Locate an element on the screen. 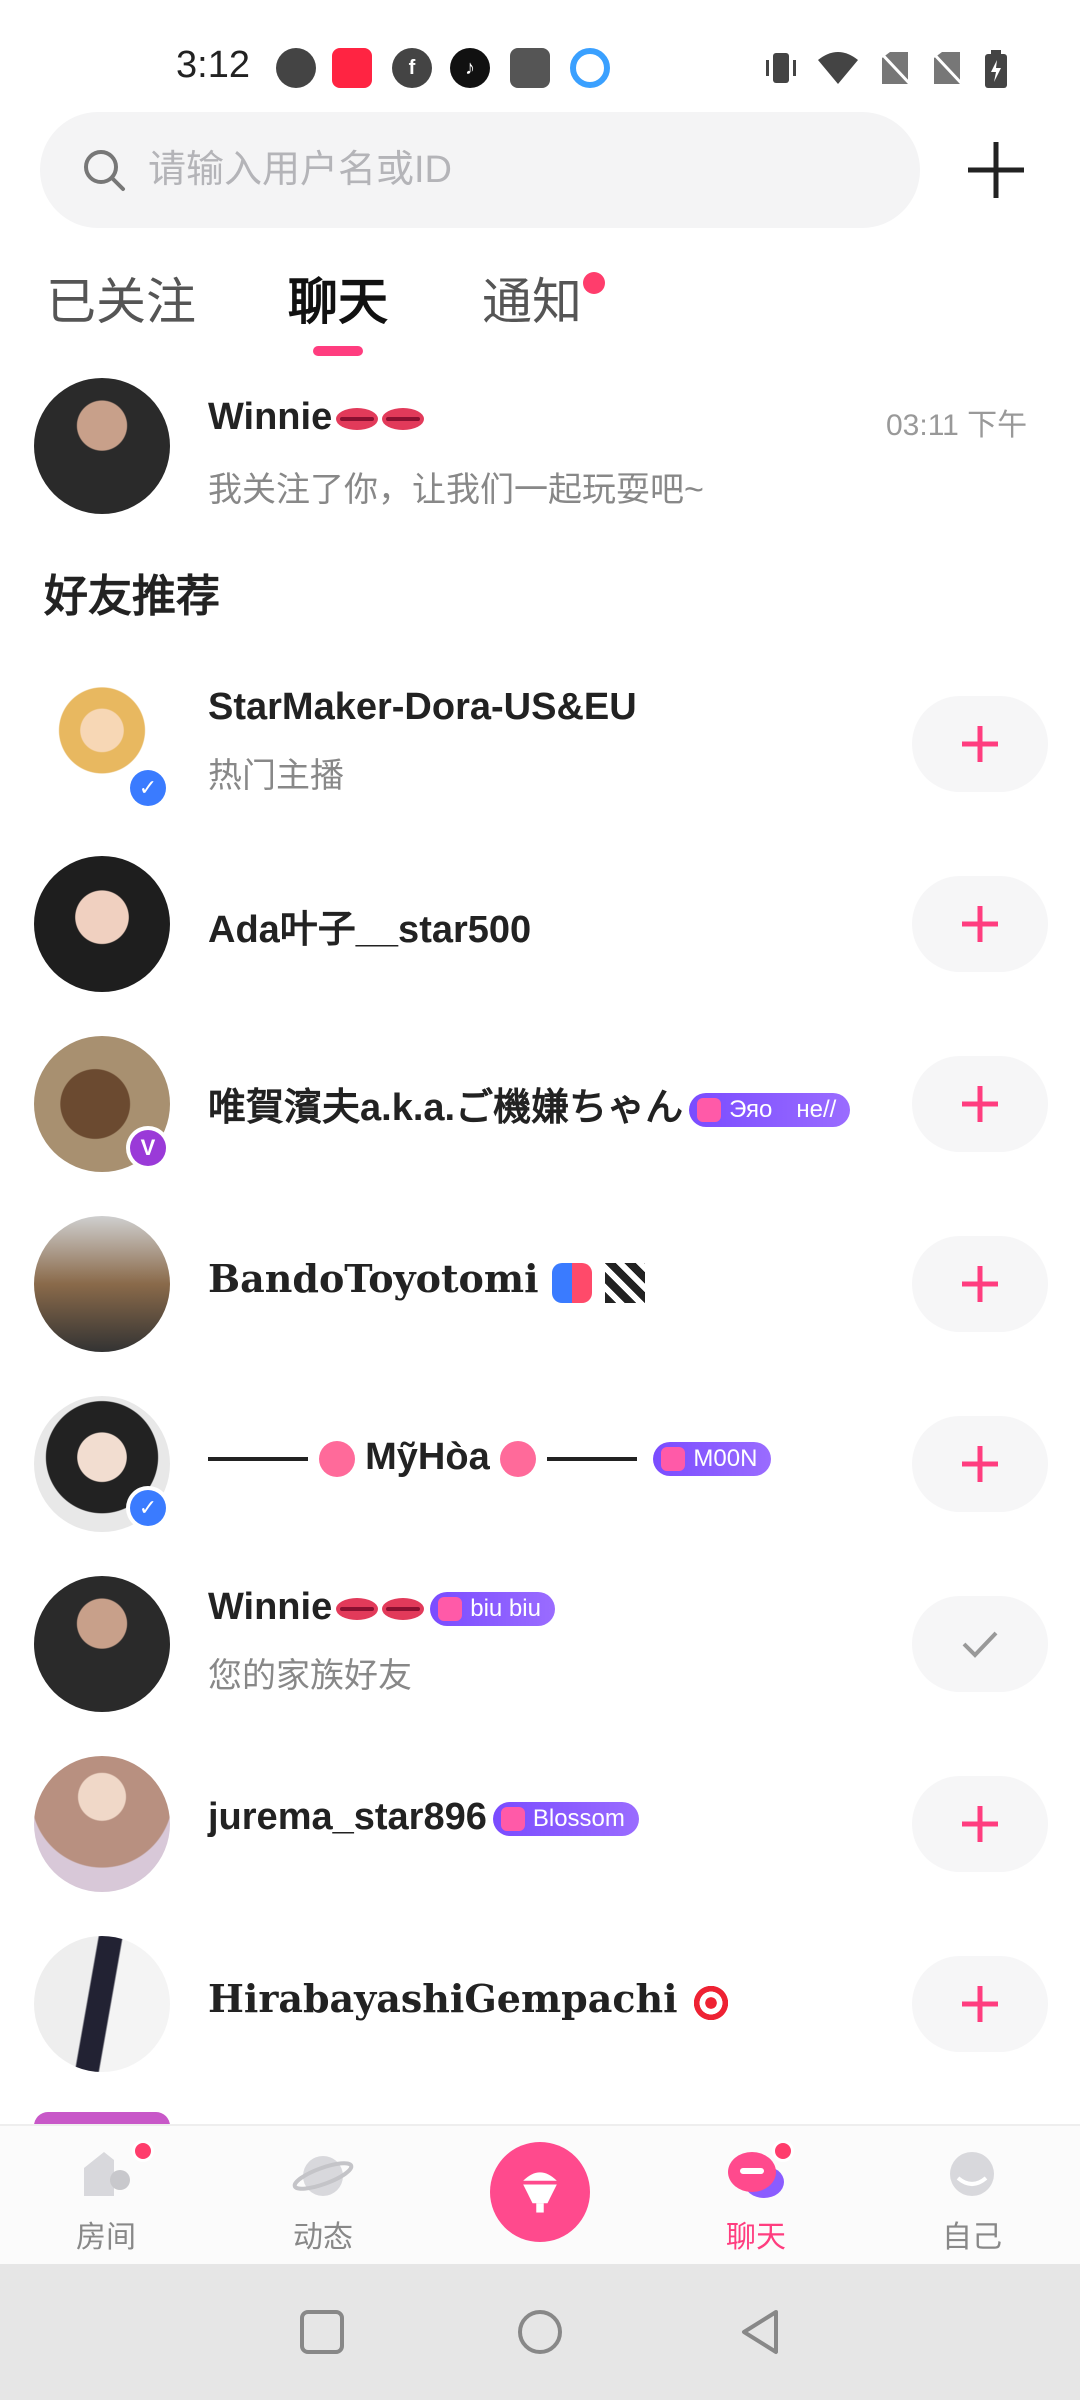 Image resolution: width=1080 pixels, height=2400 pixels. user-name-text: BandoToyotomi is located at coordinates (373, 1278).